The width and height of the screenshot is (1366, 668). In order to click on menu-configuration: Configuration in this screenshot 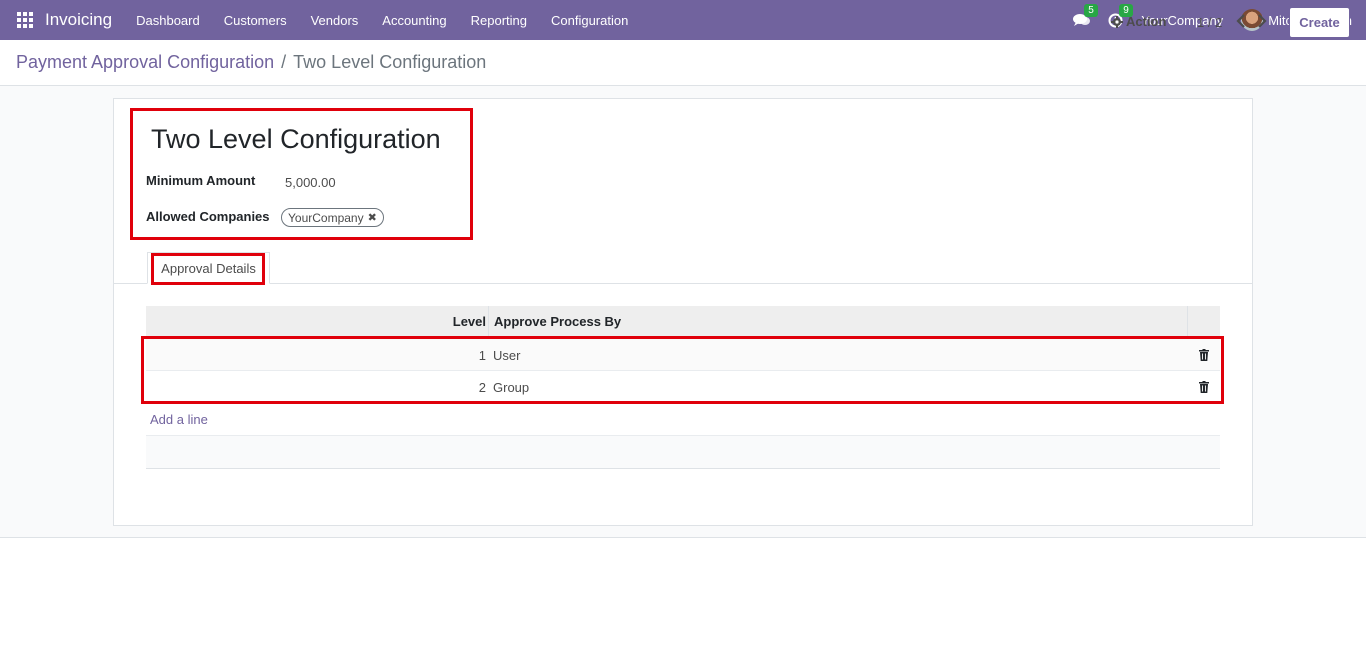, I will do `click(589, 20)`.